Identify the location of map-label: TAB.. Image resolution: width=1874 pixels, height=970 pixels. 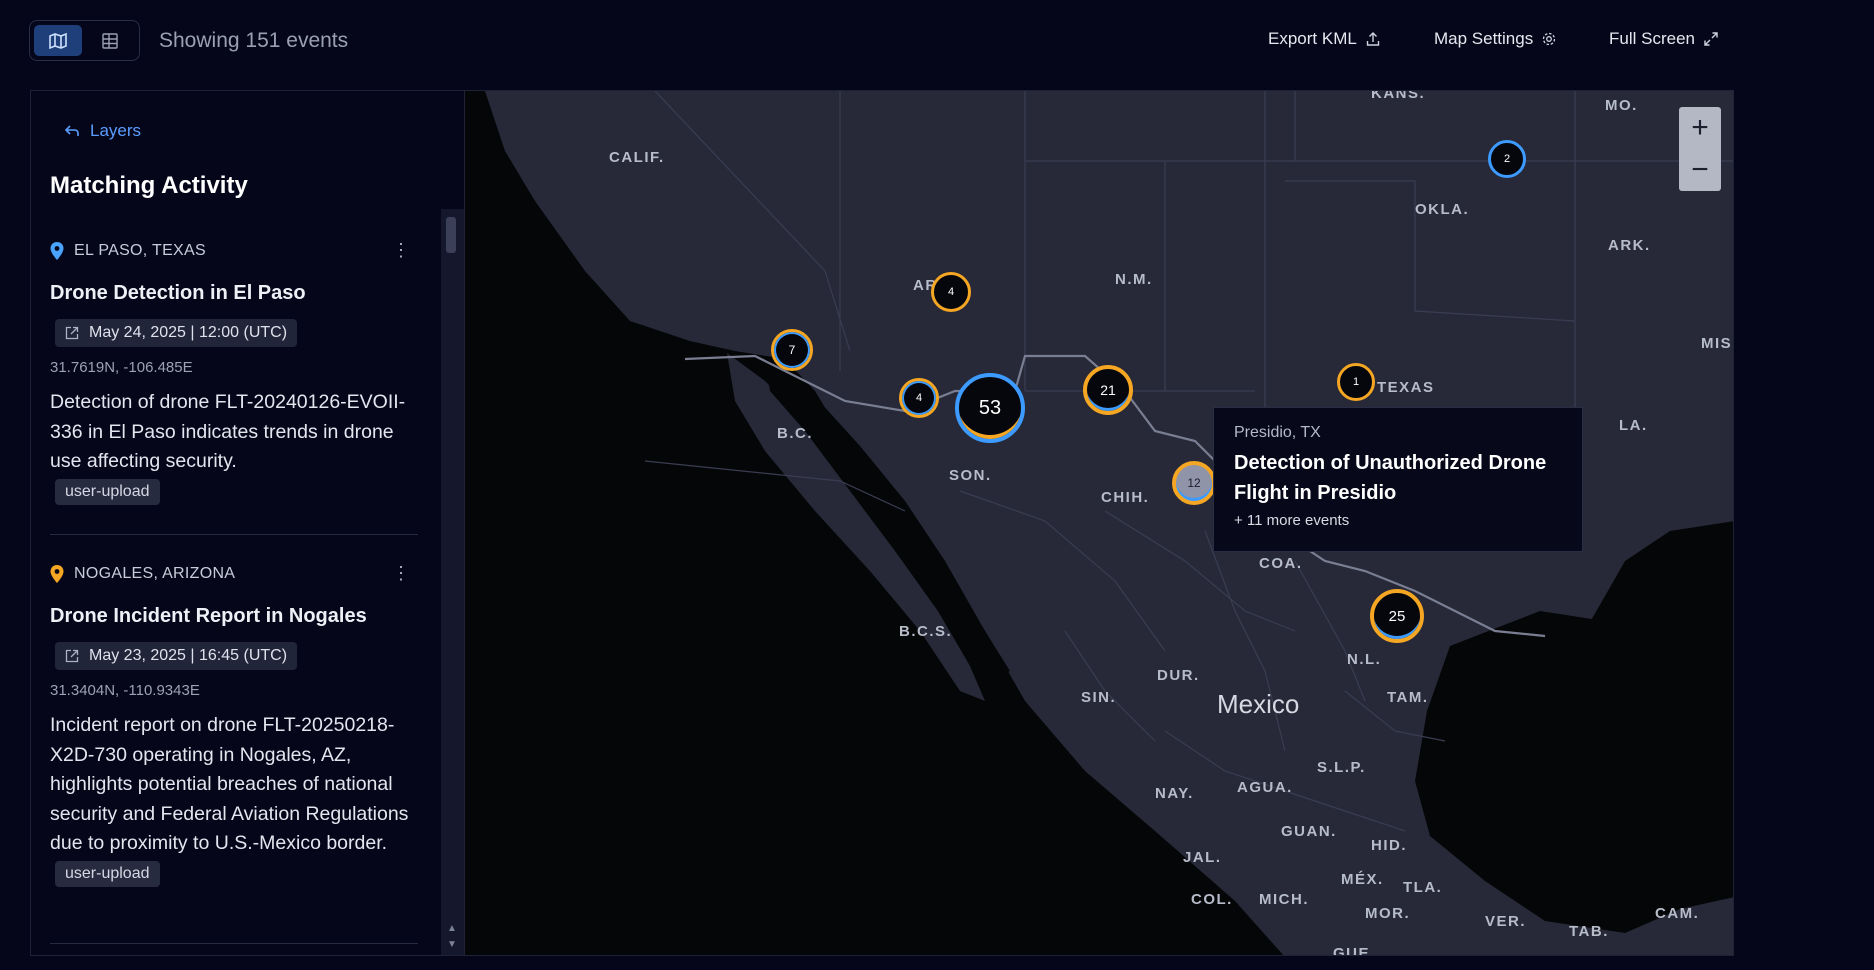
(1589, 931).